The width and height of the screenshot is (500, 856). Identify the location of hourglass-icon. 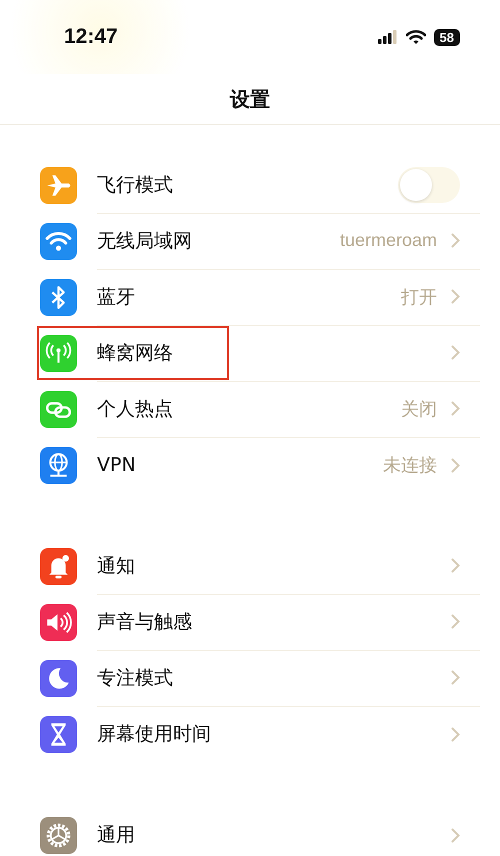
(58, 734).